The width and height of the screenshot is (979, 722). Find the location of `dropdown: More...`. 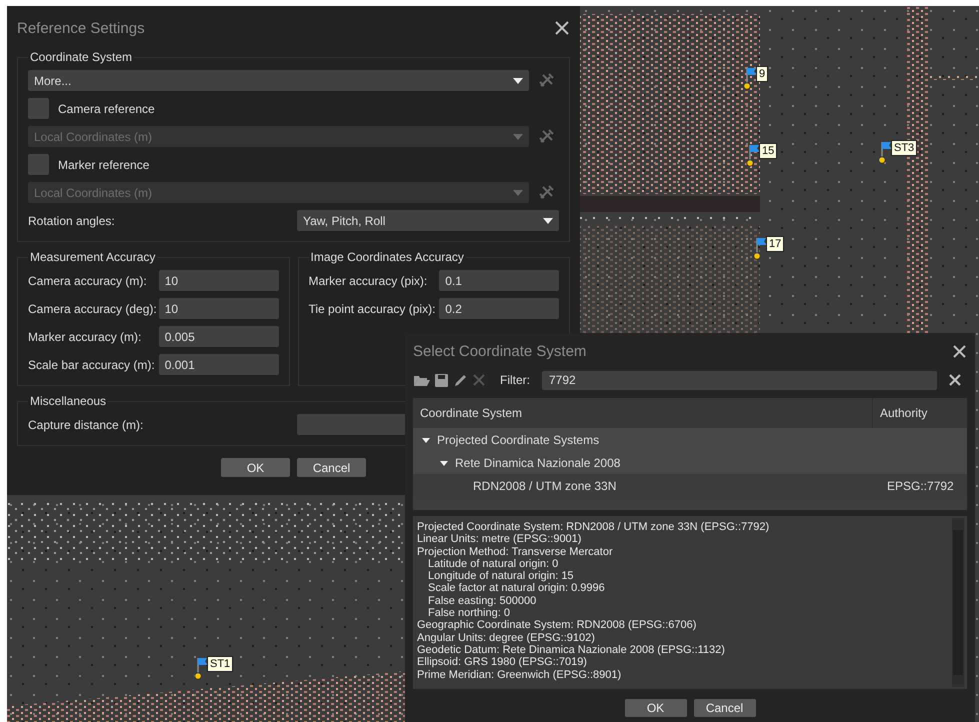

dropdown: More... is located at coordinates (278, 80).